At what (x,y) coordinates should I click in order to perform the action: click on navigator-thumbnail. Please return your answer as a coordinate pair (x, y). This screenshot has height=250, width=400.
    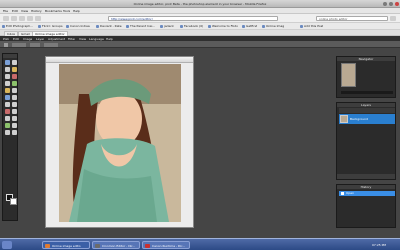
    Looking at the image, I should click on (348, 75).